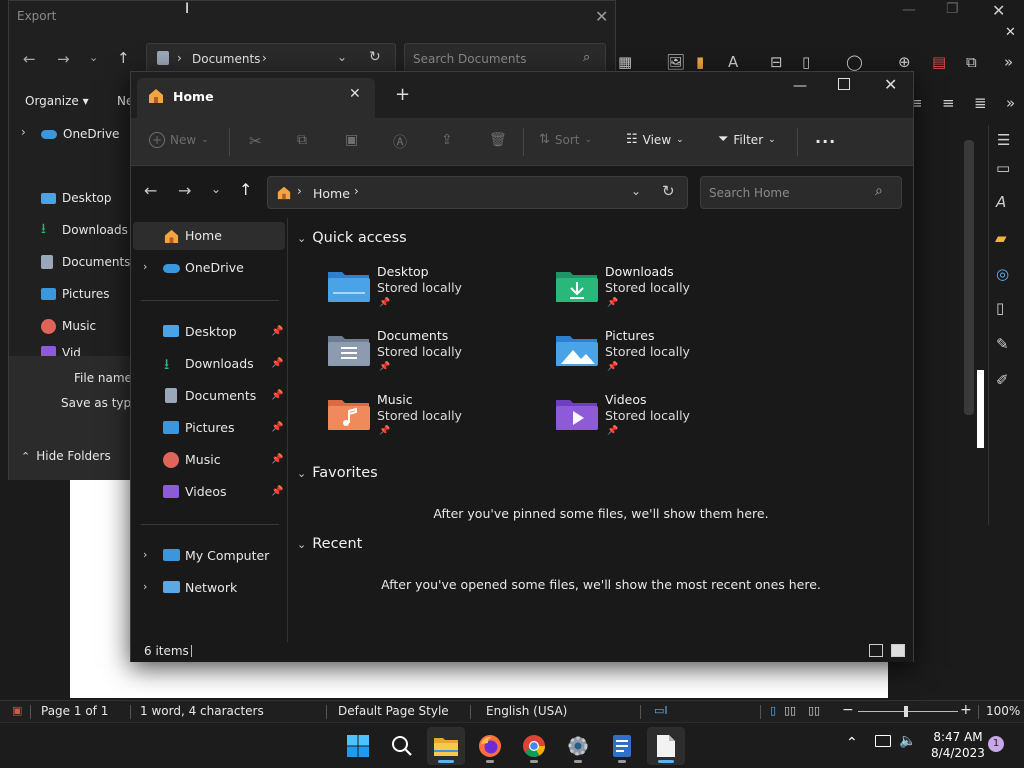 The width and height of the screenshot is (1024, 768). What do you see at coordinates (848, 710) in the screenshot?
I see `zoom-out-icon: −` at bounding box center [848, 710].